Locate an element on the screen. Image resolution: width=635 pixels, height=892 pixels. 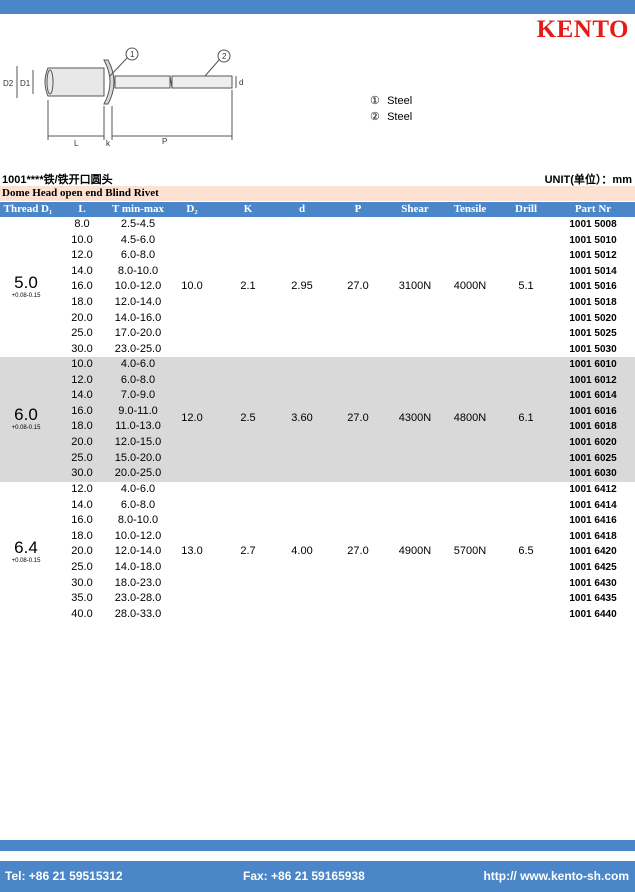
shear-value: 3100N is located at coordinates (415, 286).